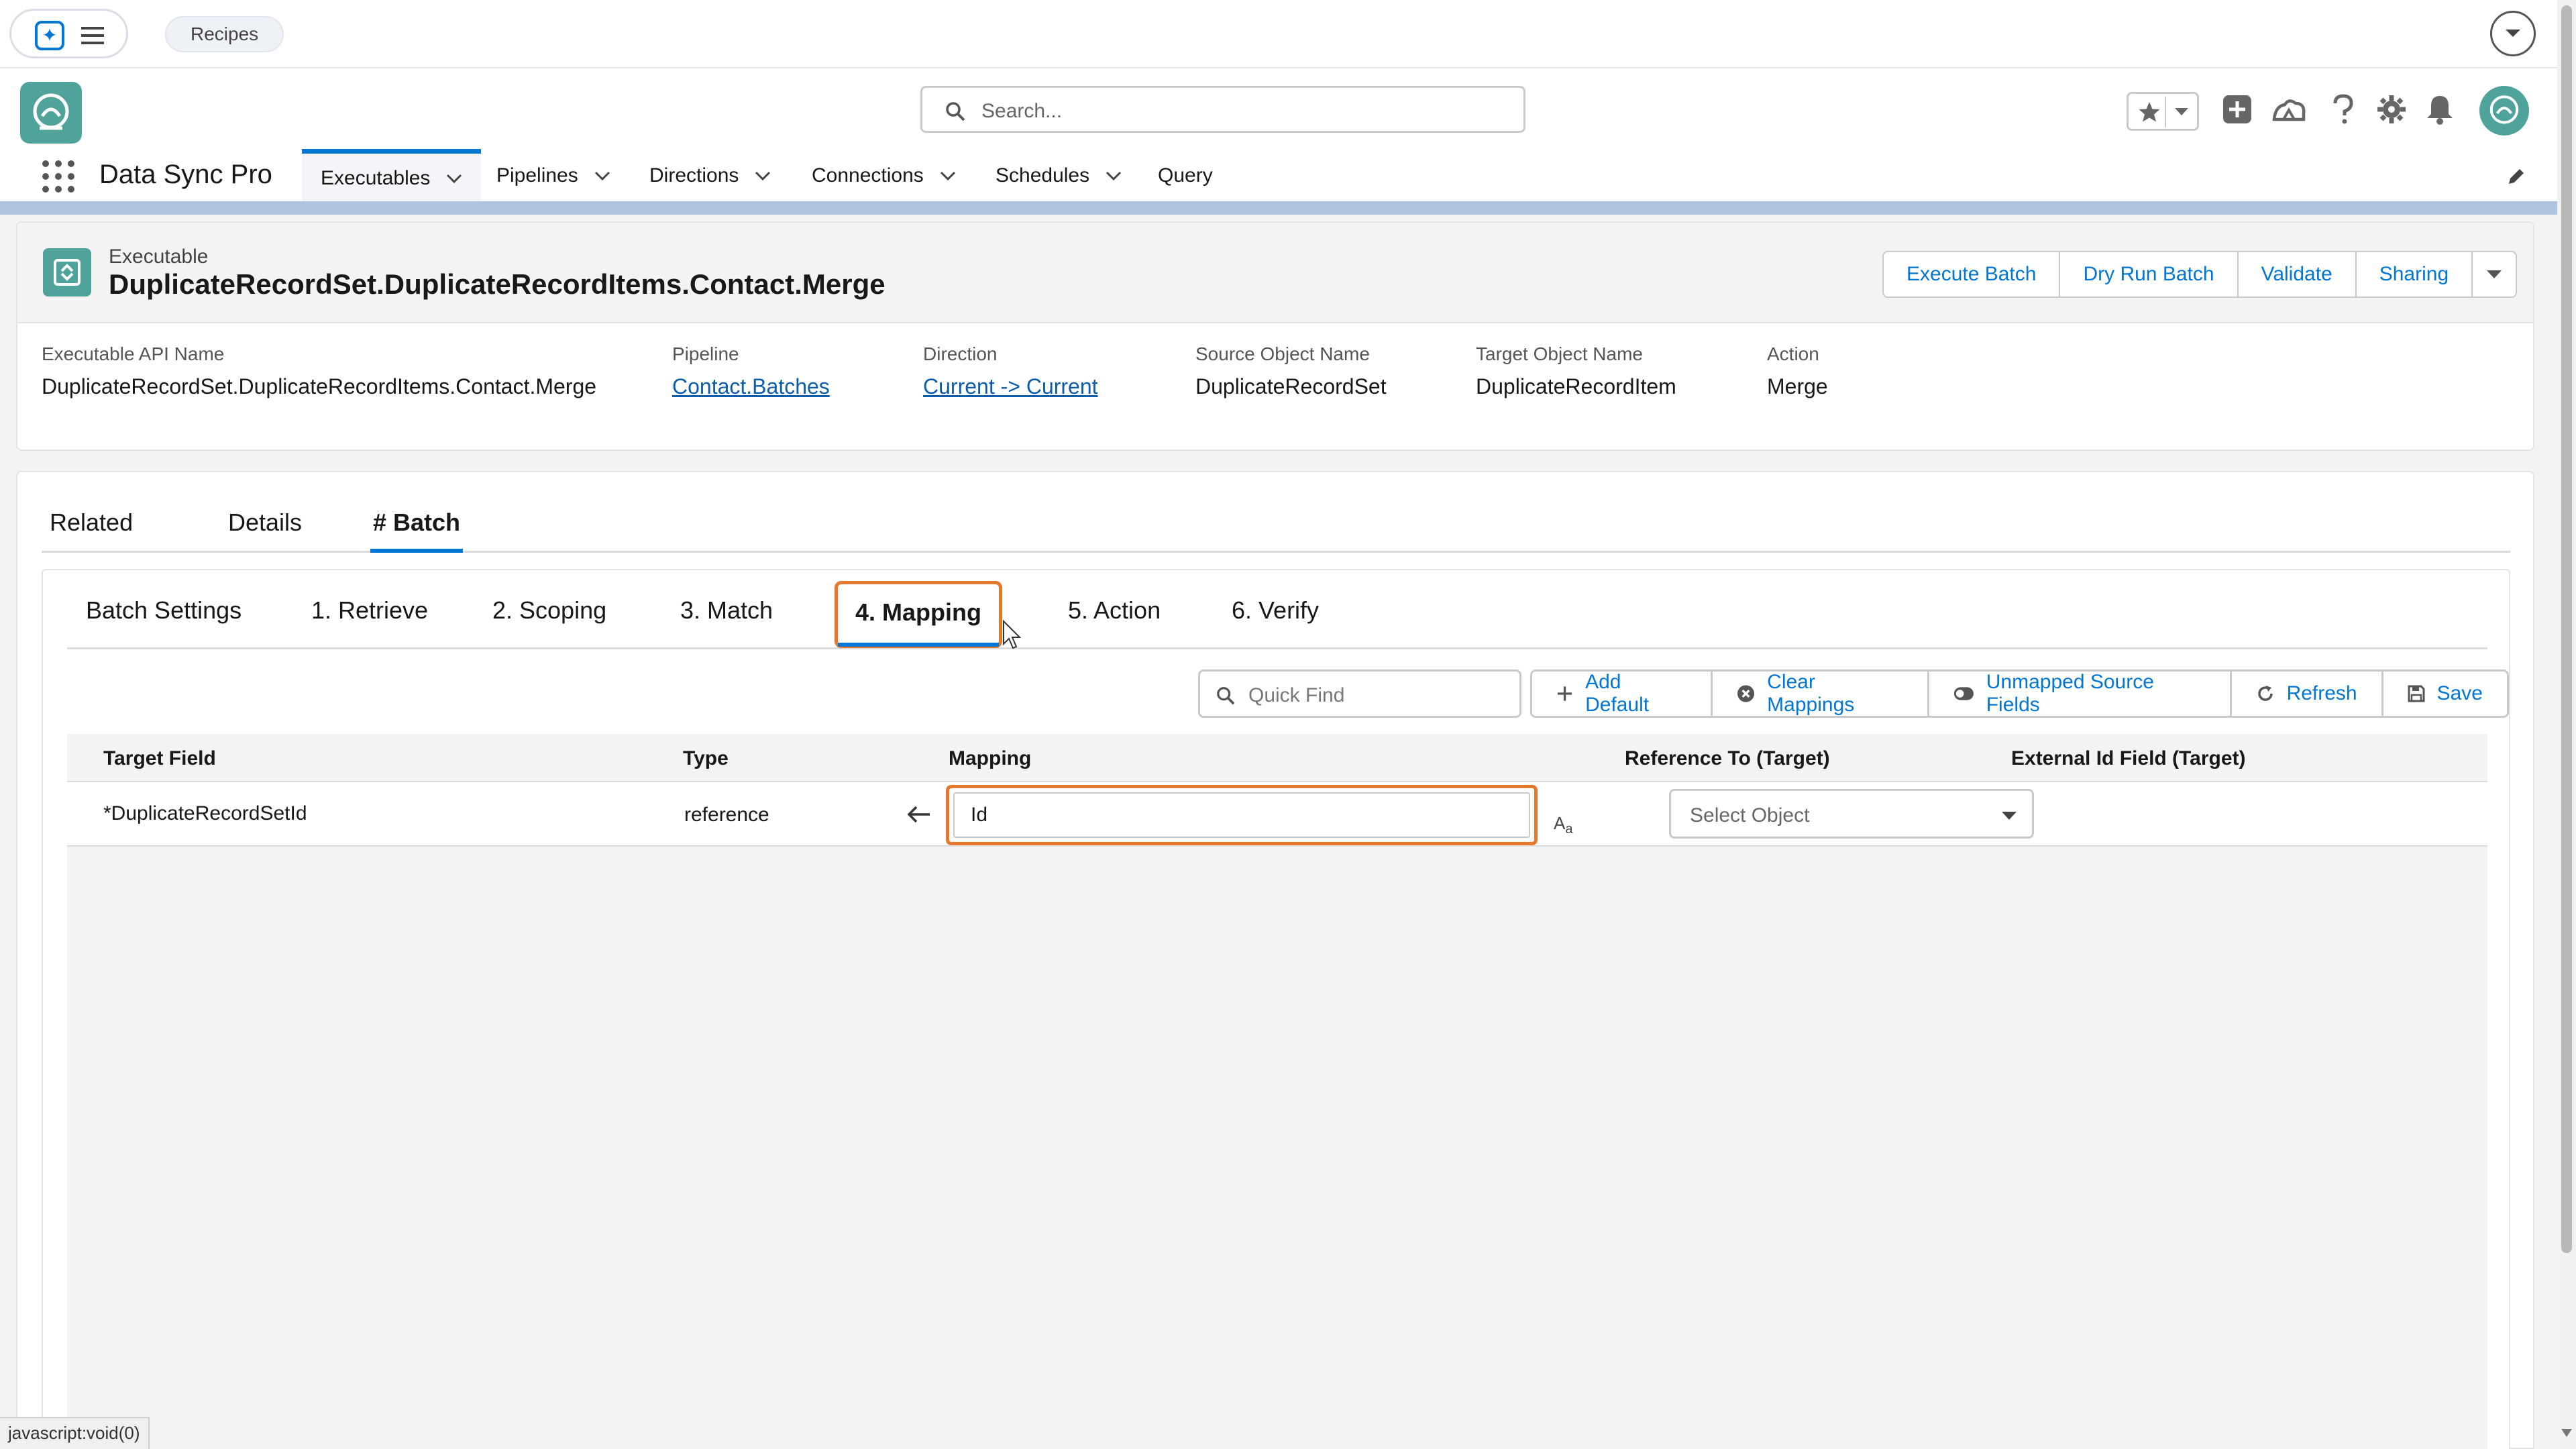 Image resolution: width=2576 pixels, height=1449 pixels. I want to click on quick-find-input: Quick Find, so click(1359, 693).